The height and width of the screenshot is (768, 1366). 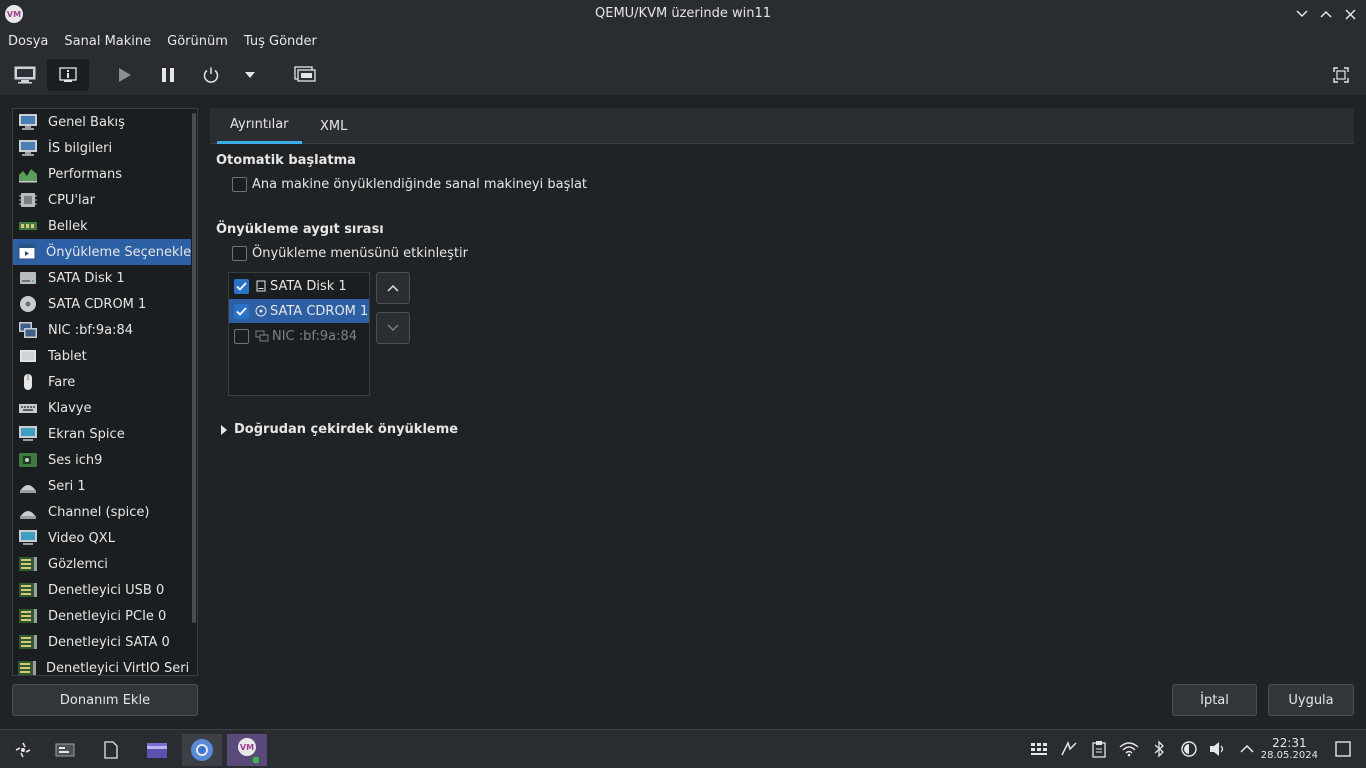 What do you see at coordinates (250, 75) in the screenshot?
I see `shutdown-dropdown-button` at bounding box center [250, 75].